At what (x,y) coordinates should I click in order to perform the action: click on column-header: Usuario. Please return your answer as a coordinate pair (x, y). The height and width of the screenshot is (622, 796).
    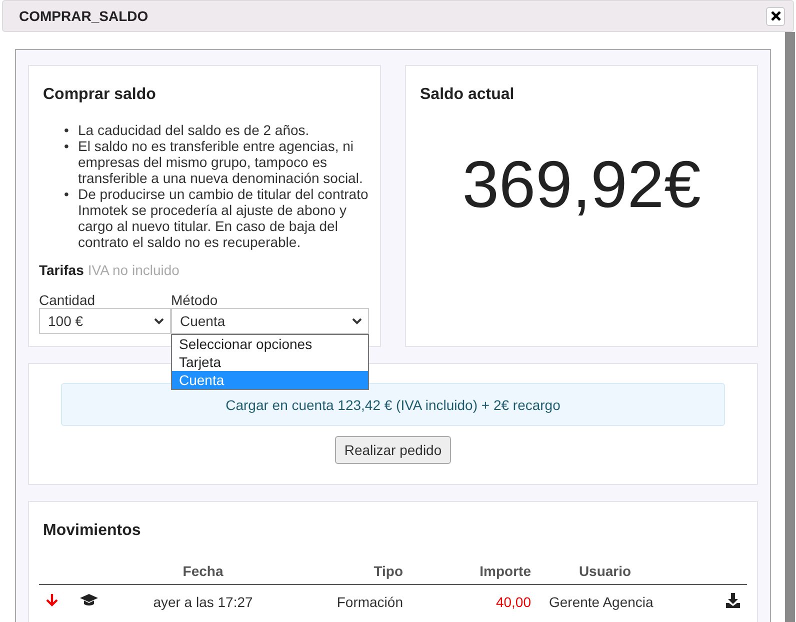
    Looking at the image, I should click on (605, 571).